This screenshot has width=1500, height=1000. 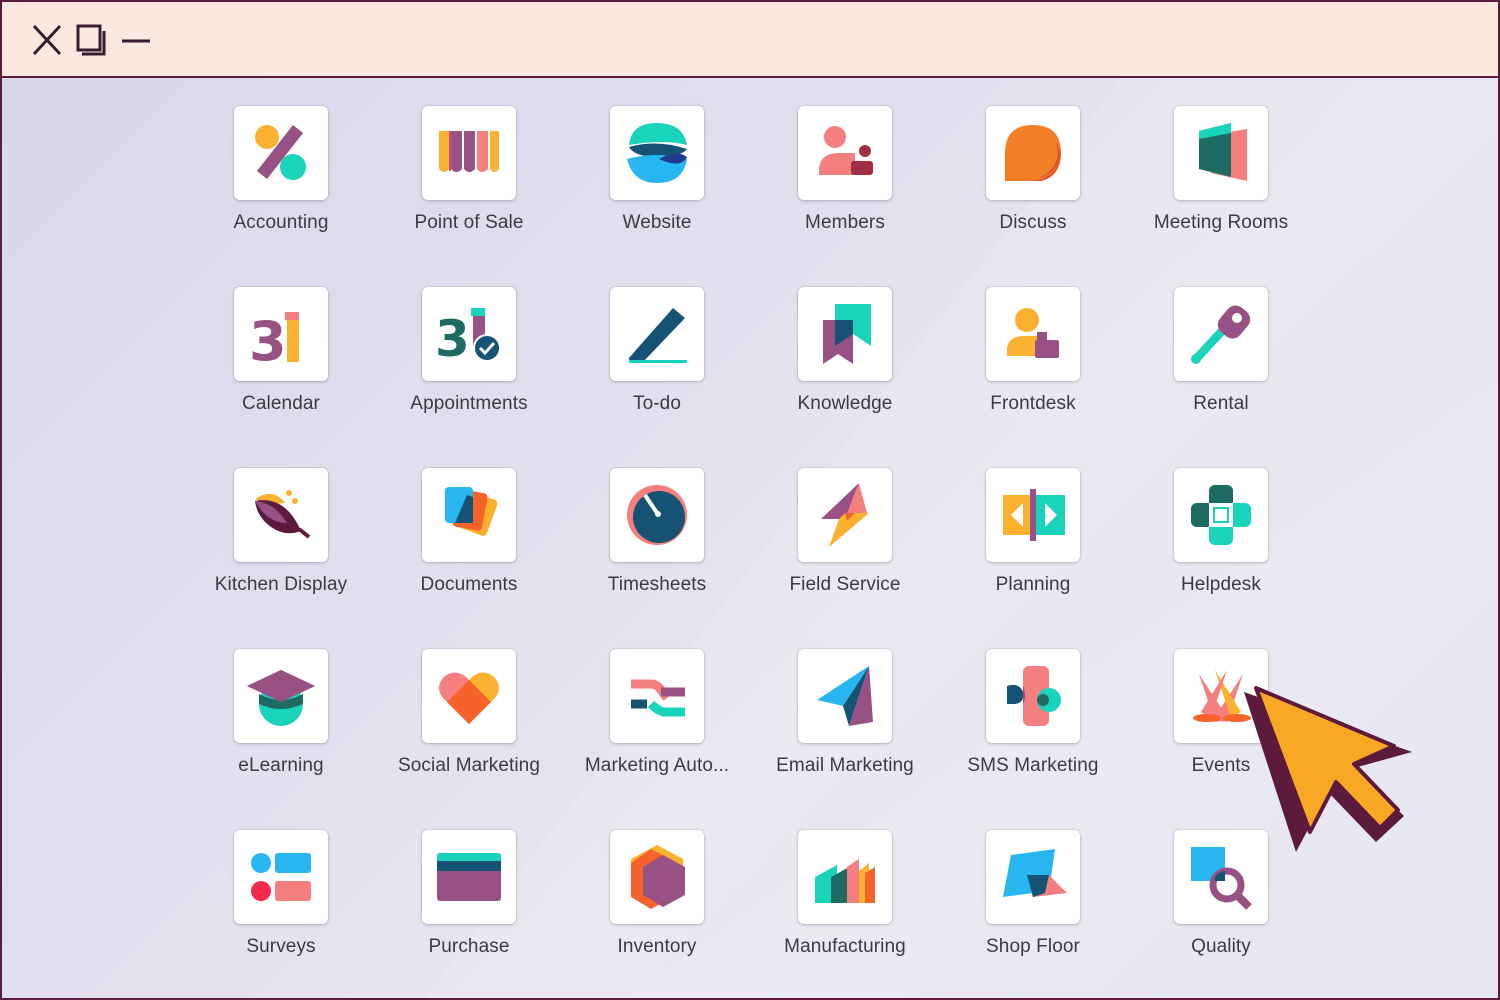 I want to click on app-label: Surveys, so click(x=281, y=946).